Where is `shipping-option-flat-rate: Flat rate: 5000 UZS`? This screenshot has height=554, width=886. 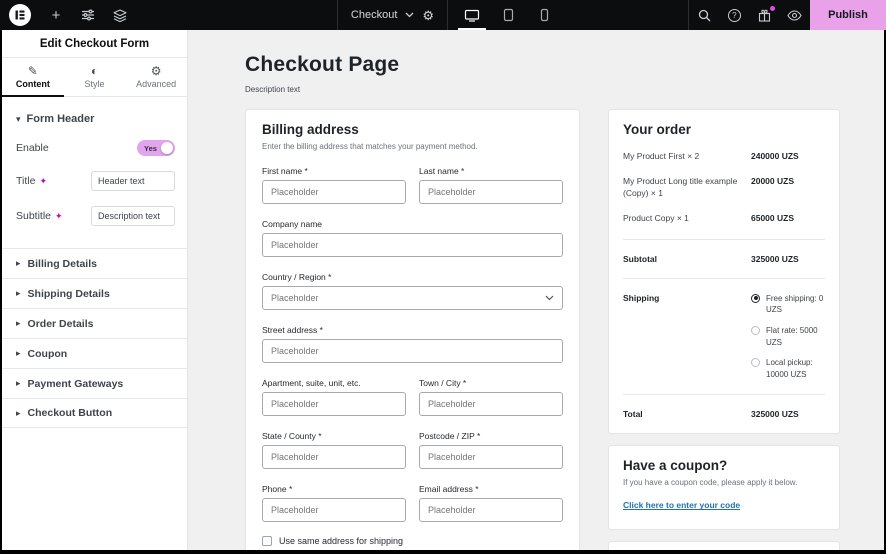 shipping-option-flat-rate: Flat rate: 5000 UZS is located at coordinates (788, 336).